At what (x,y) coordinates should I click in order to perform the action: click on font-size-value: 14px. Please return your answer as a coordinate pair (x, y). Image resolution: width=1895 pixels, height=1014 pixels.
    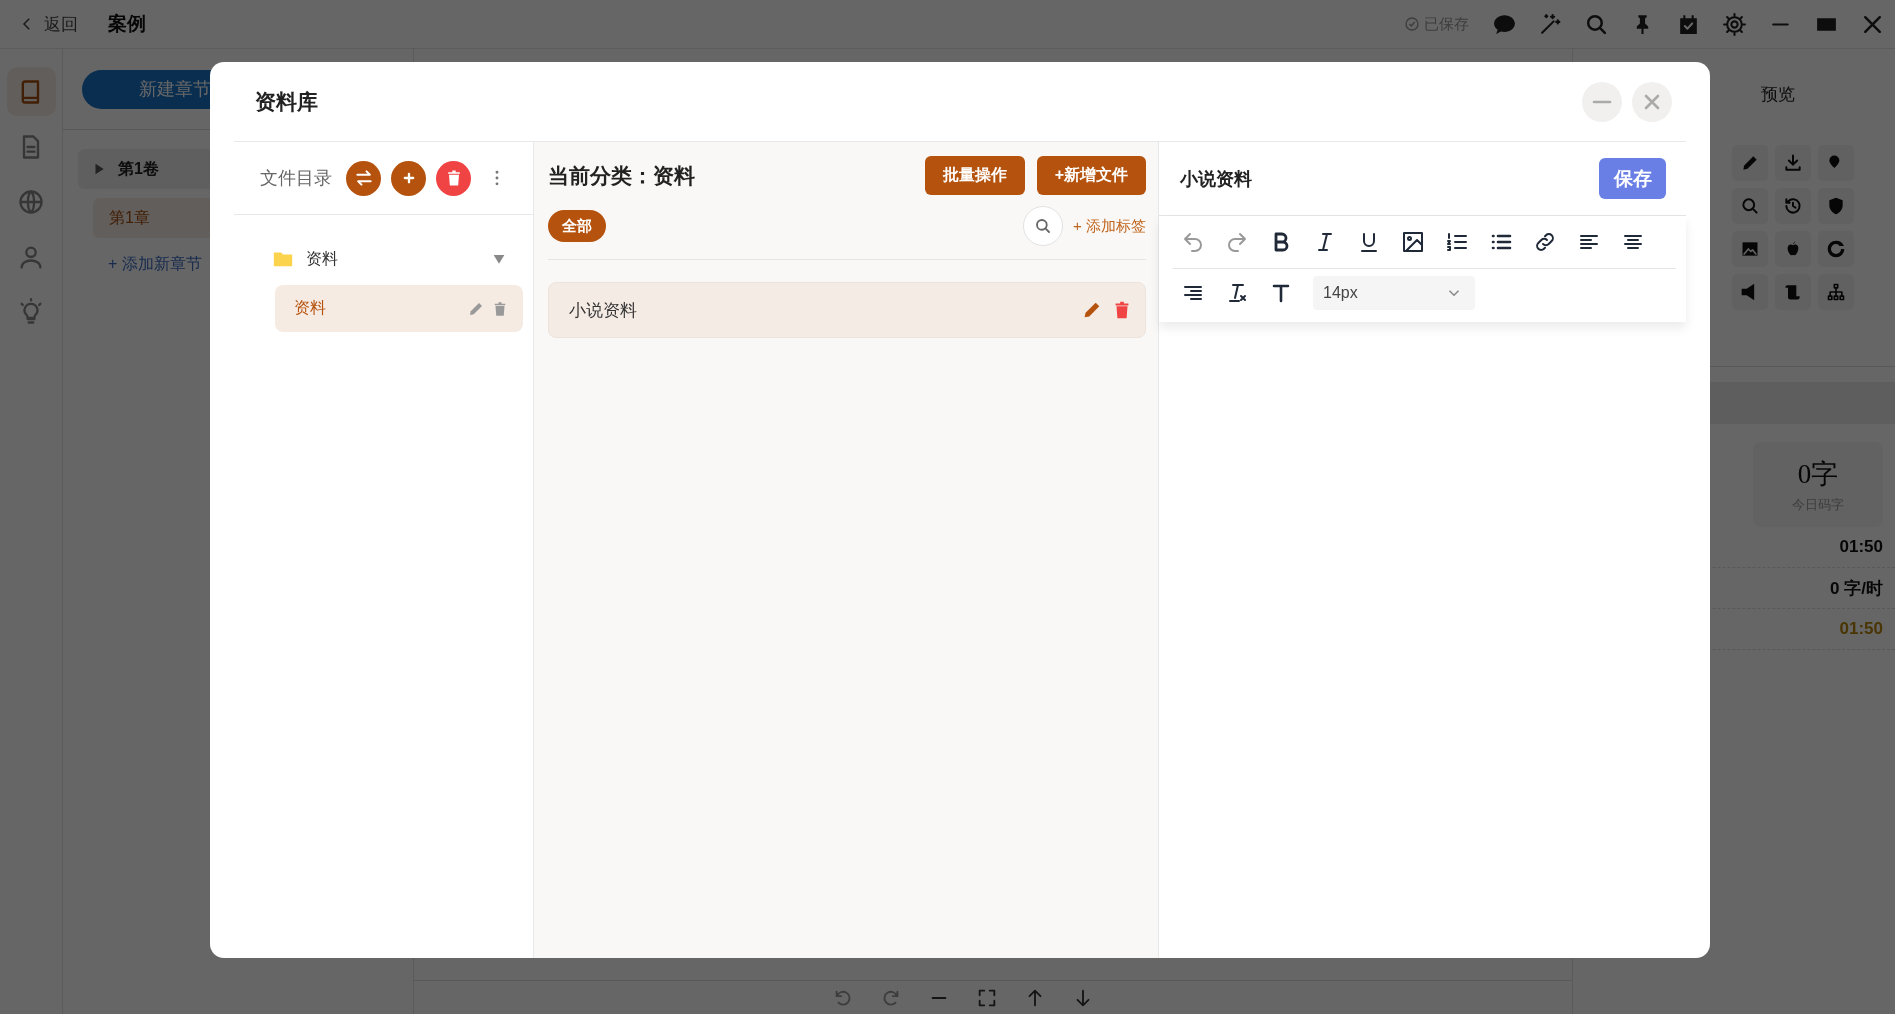
    Looking at the image, I should click on (1340, 293).